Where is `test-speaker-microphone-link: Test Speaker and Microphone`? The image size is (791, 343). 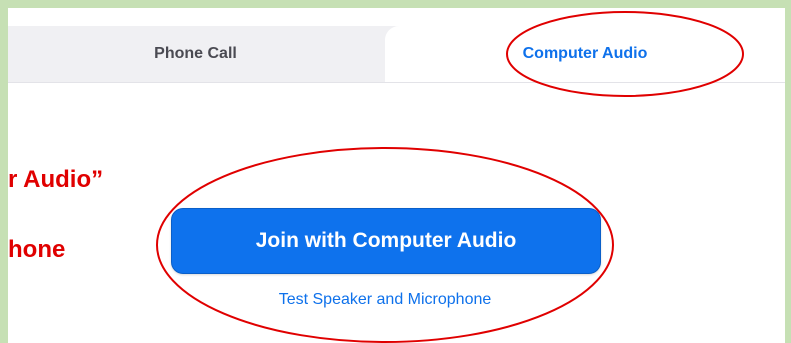
test-speaker-microphone-link: Test Speaker and Microphone is located at coordinates (385, 300).